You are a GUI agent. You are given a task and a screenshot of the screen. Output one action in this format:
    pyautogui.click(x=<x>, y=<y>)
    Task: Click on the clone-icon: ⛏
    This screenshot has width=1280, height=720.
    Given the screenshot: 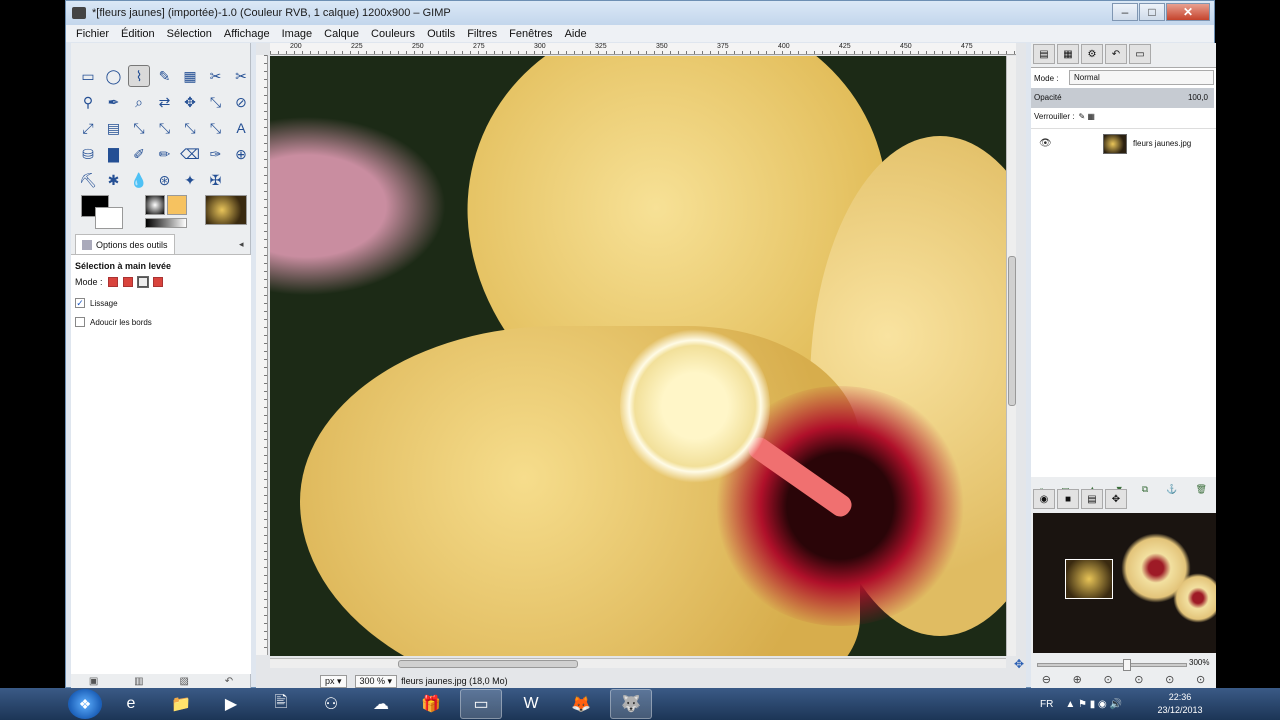 What is the action you would take?
    pyautogui.click(x=88, y=180)
    